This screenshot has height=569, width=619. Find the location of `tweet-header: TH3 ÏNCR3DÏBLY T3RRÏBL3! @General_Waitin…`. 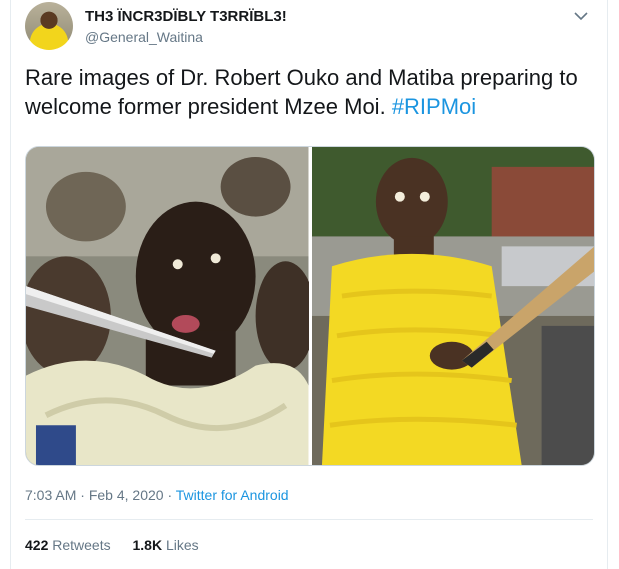

tweet-header: TH3 ÏNCR3DÏBLY T3RRÏBL3! @General_Waitin… is located at coordinates (309, 27).